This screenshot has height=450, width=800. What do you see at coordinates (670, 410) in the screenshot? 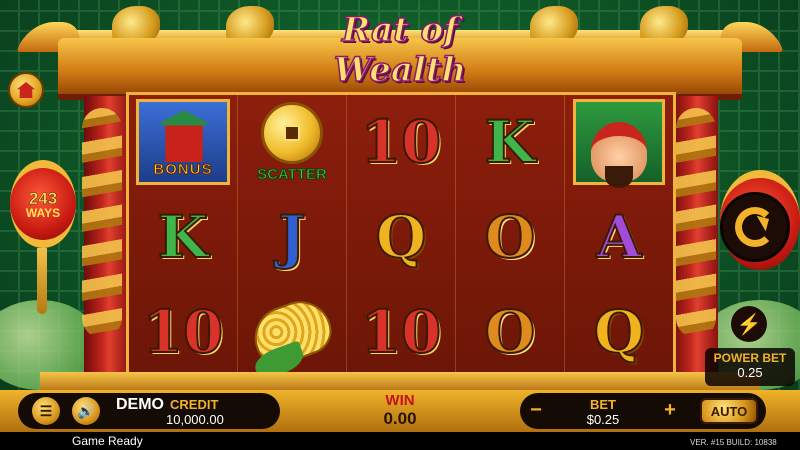
I see `bet-increase-button: +` at bounding box center [670, 410].